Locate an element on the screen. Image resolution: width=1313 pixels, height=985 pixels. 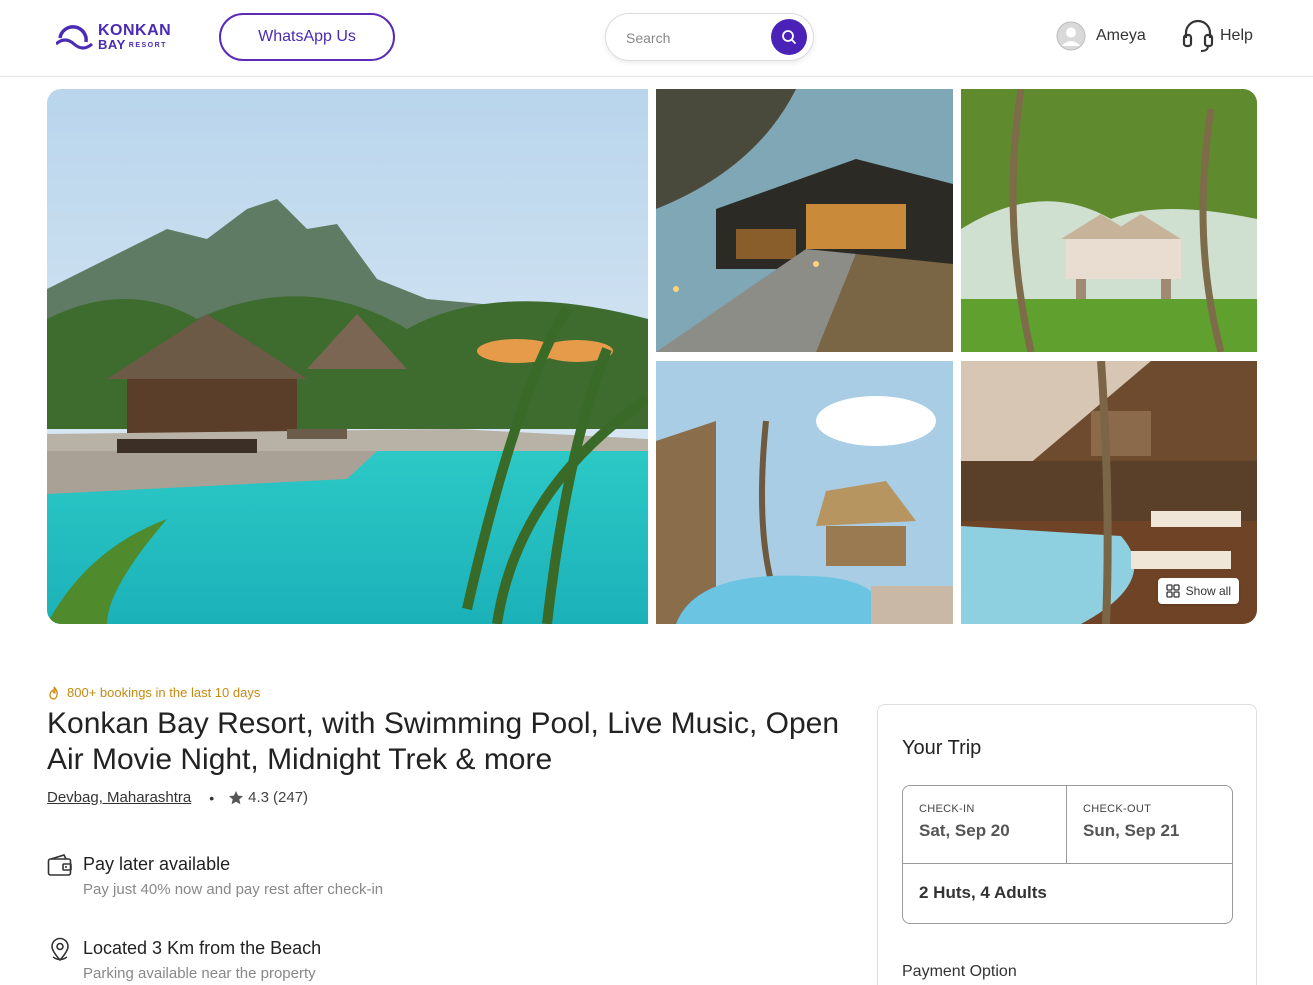
search-bar is located at coordinates (709, 37).